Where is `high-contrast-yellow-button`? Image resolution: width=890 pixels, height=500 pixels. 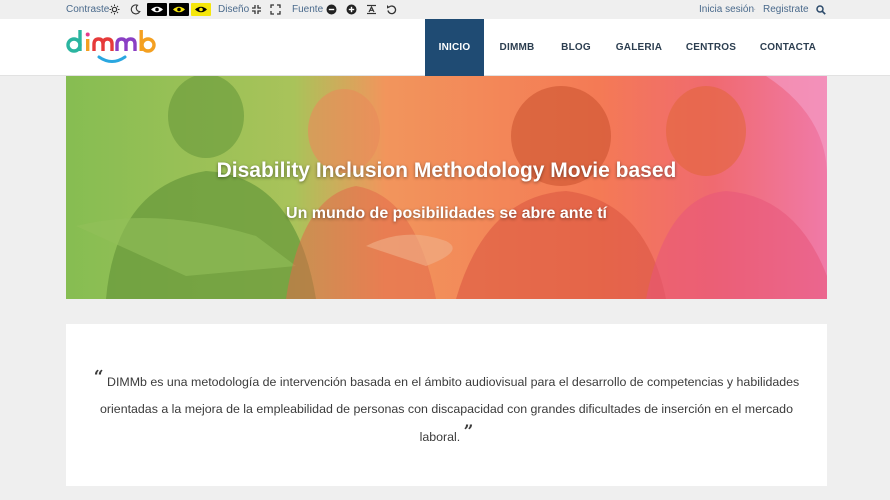
high-contrast-yellow-button is located at coordinates (179, 9).